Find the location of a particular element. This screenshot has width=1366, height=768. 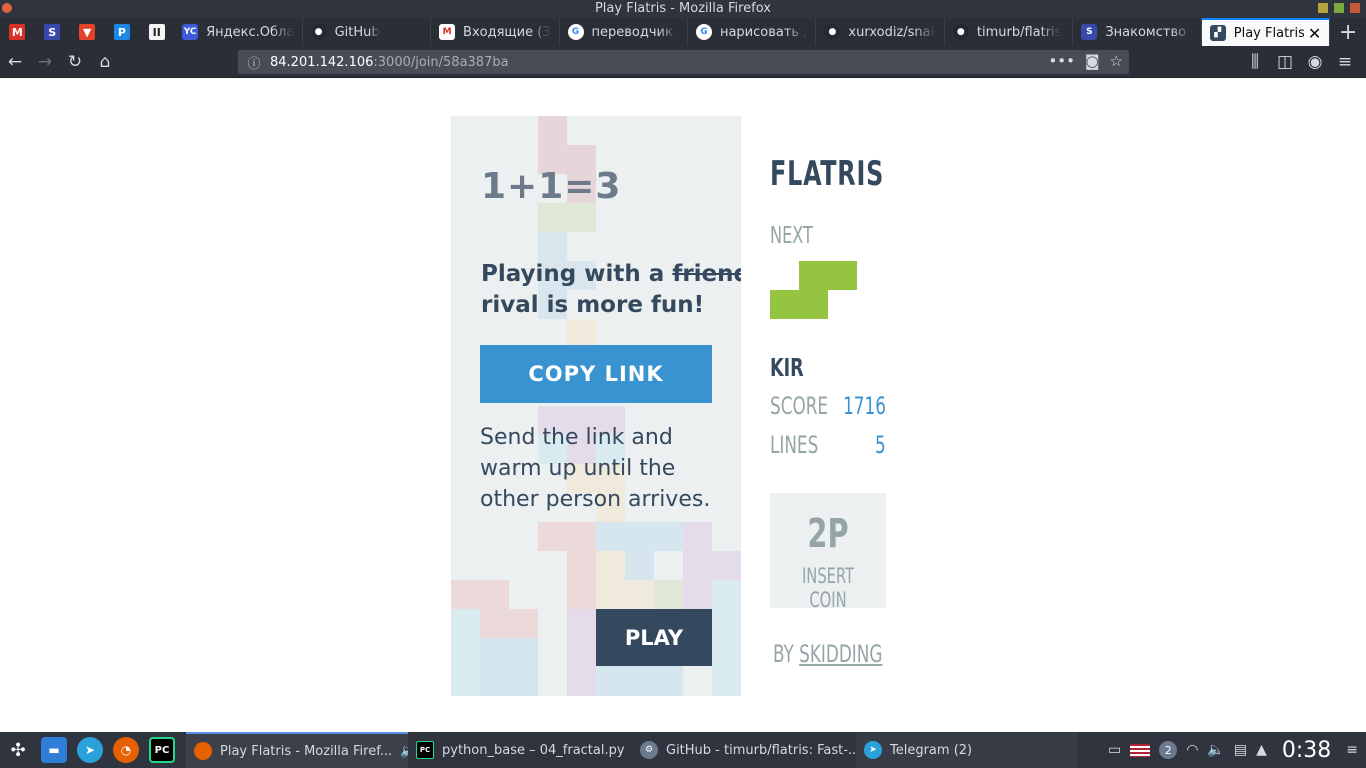

pycharm-icon: PC is located at coordinates (162, 750).